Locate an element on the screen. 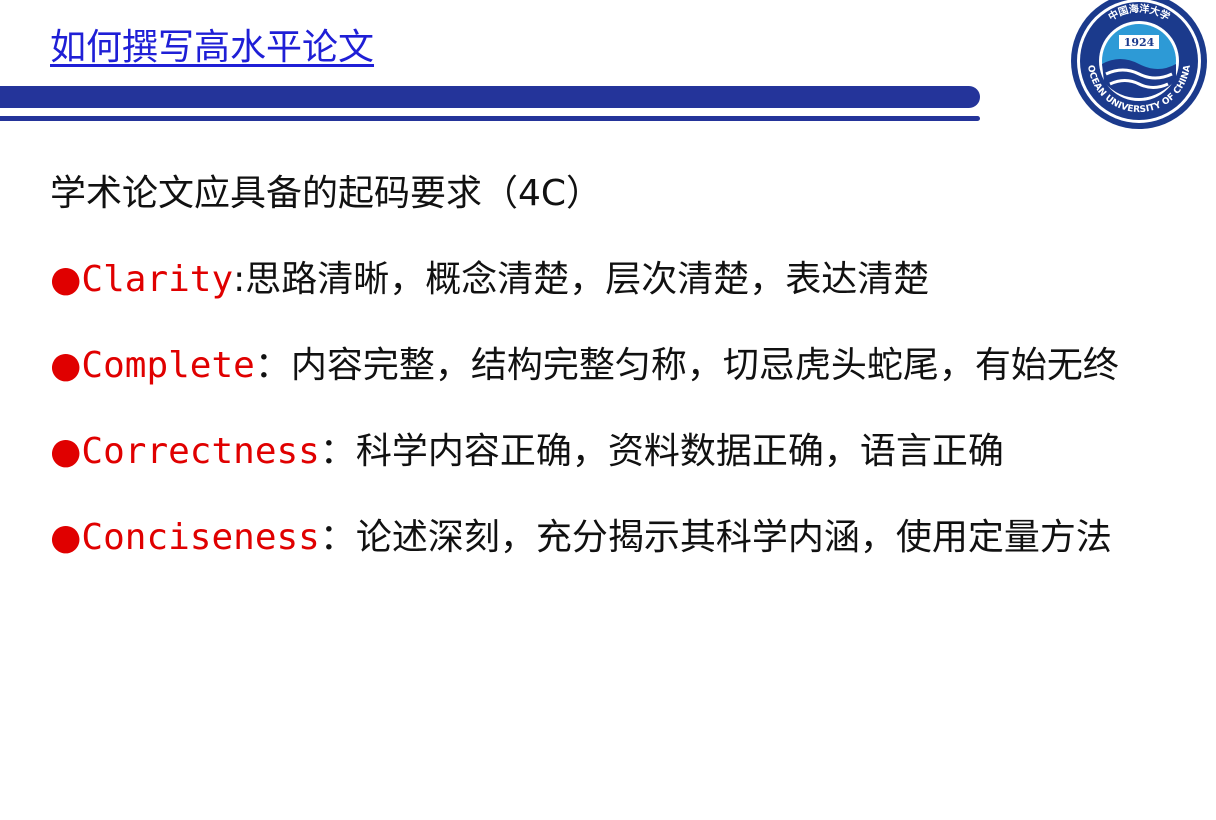  term-conciseness: Conciseness is located at coordinates (200, 537).